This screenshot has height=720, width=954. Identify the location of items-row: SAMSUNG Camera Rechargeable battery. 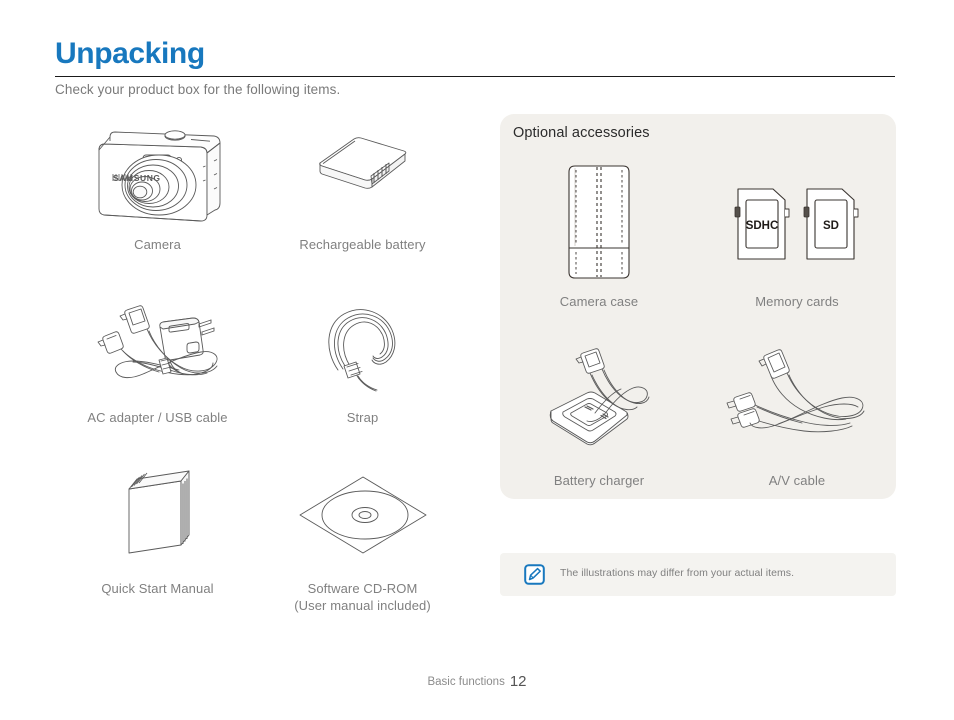
(260, 181).